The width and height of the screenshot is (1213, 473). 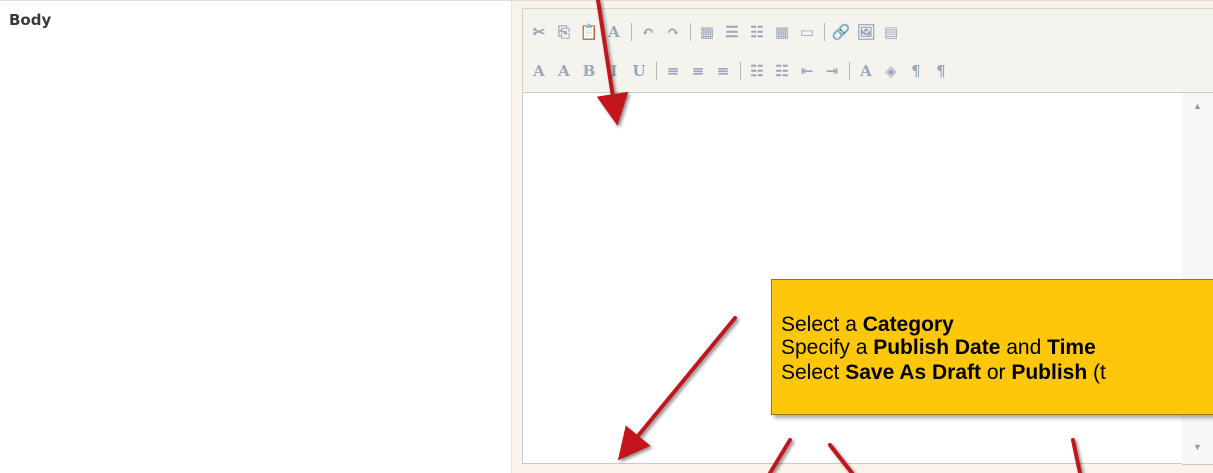 I want to click on arrow-to-save-buttons, so click(x=1076, y=455).